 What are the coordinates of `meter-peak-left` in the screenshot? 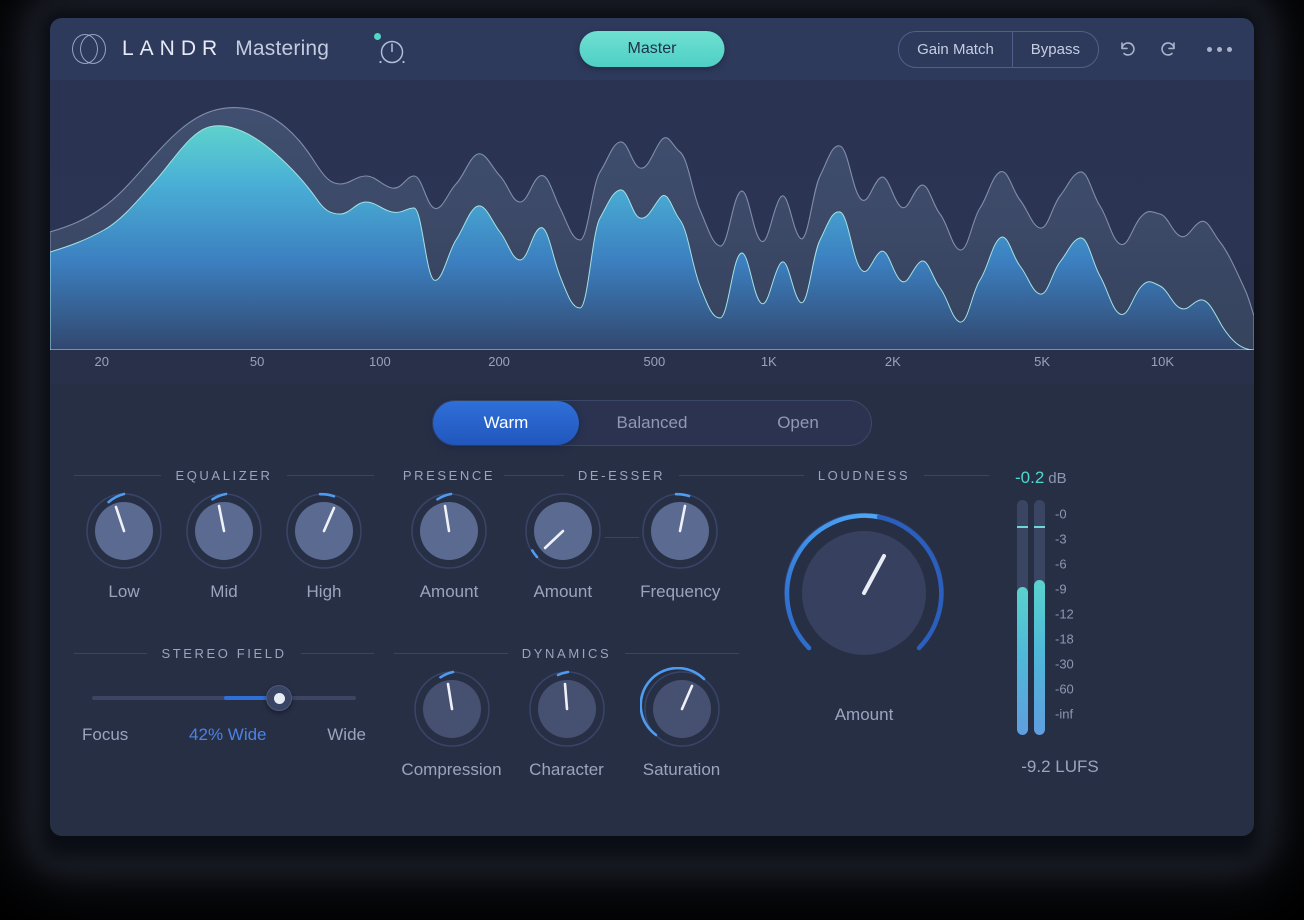 It's located at (1022, 527).